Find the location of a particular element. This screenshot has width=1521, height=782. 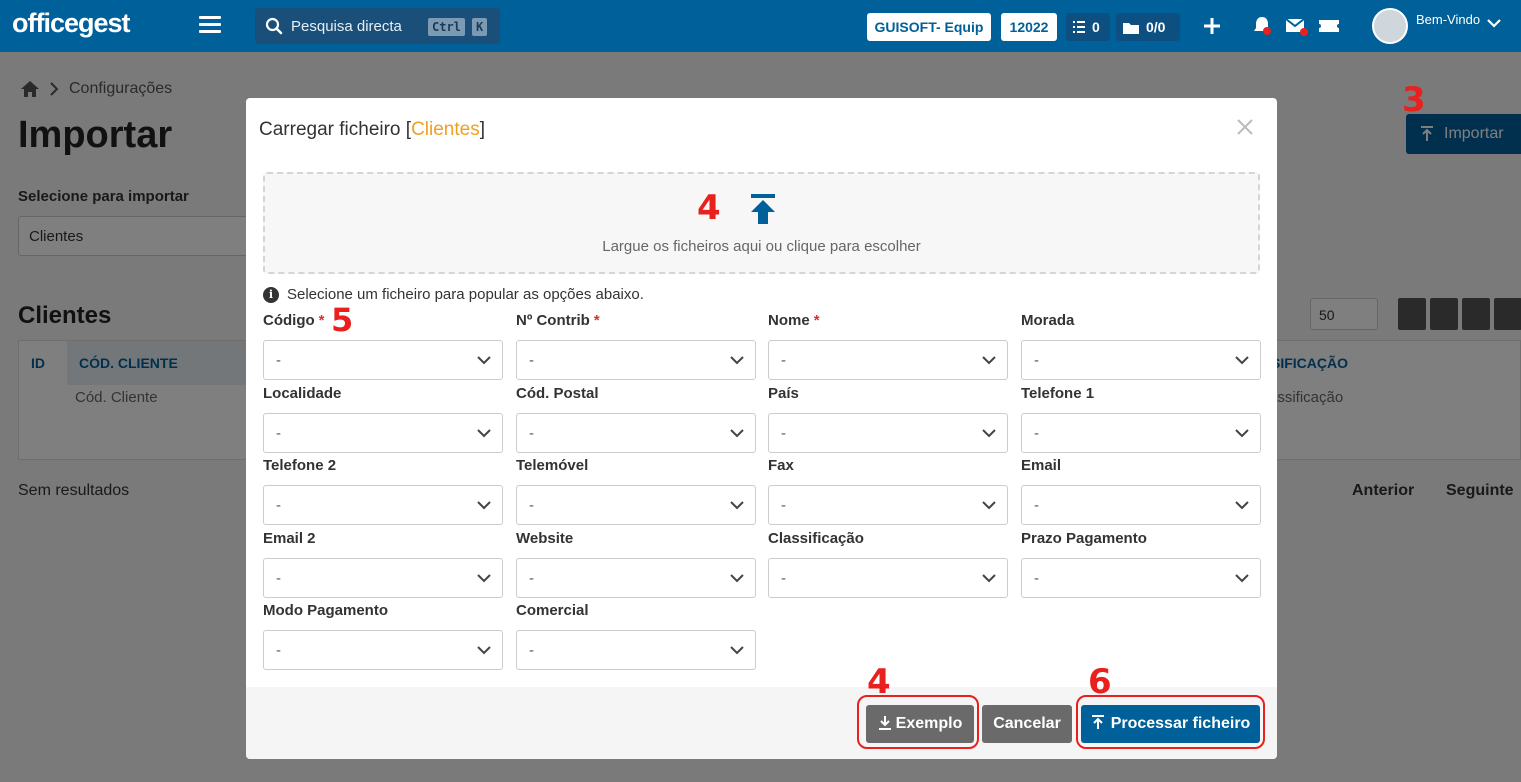

folders-counter: 0/0 is located at coordinates (1148, 27).